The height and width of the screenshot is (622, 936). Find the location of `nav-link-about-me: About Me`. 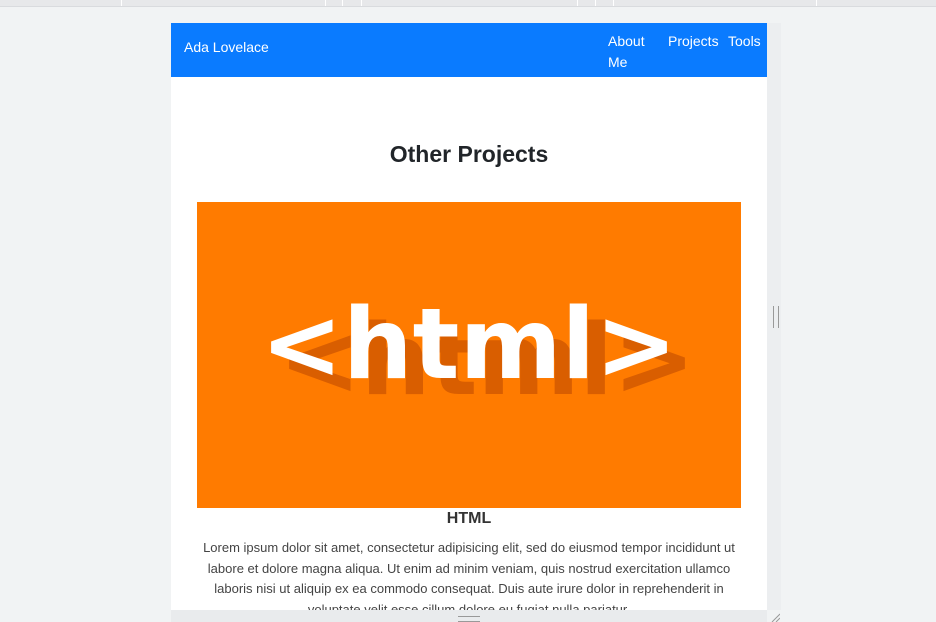

nav-link-about-me: About Me is located at coordinates (630, 52).